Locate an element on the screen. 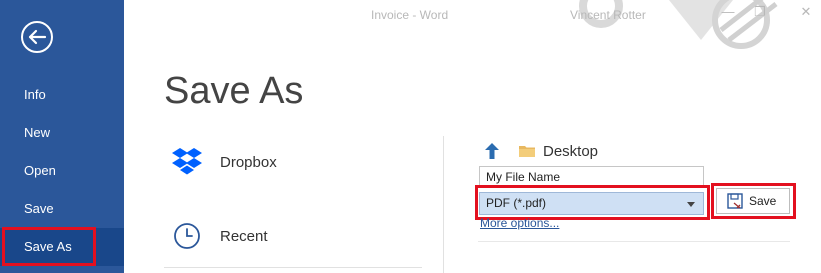  location-dropbox: Dropbox is located at coordinates (223, 162).